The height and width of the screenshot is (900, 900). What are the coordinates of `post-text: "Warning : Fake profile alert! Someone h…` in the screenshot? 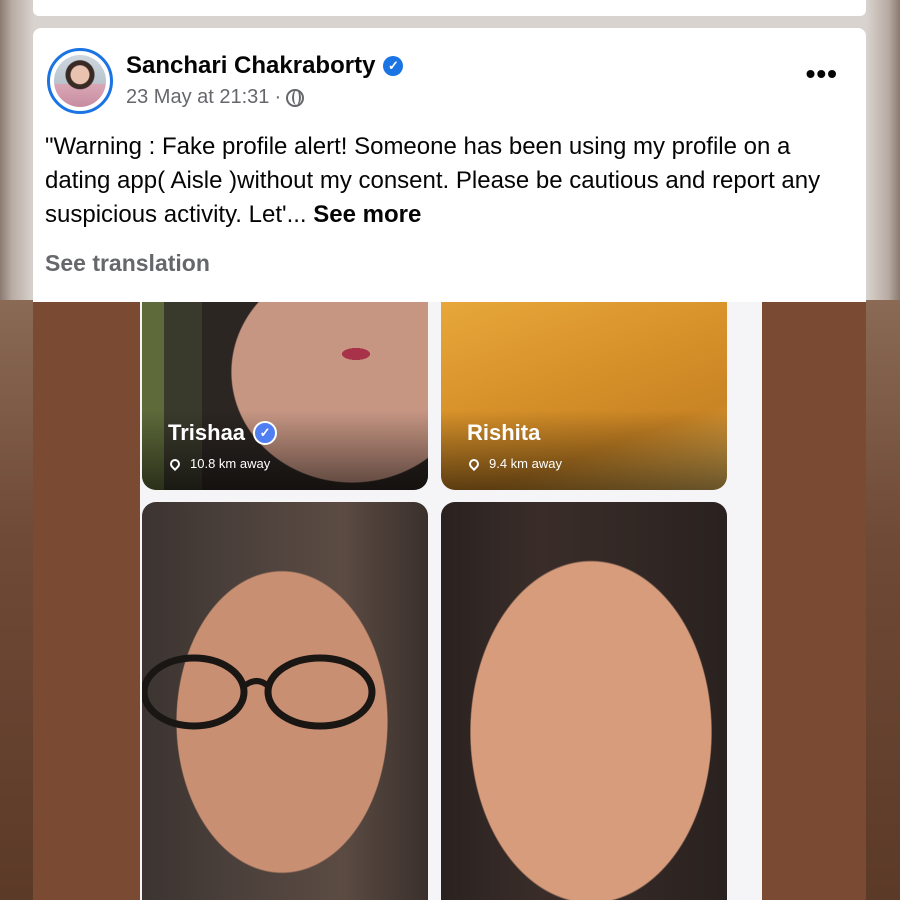 It's located at (445, 181).